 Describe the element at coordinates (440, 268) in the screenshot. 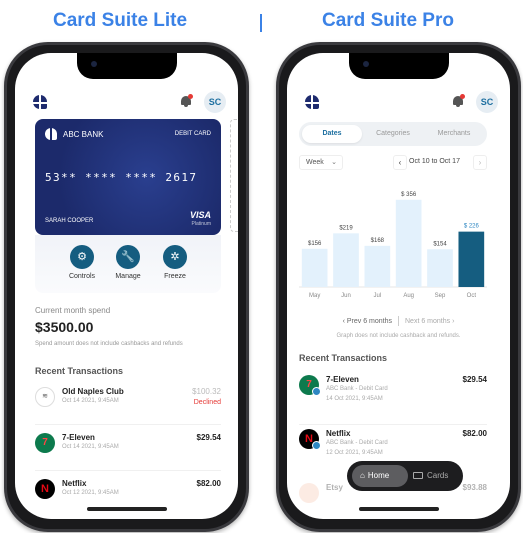

I see `bar-sep` at that location.